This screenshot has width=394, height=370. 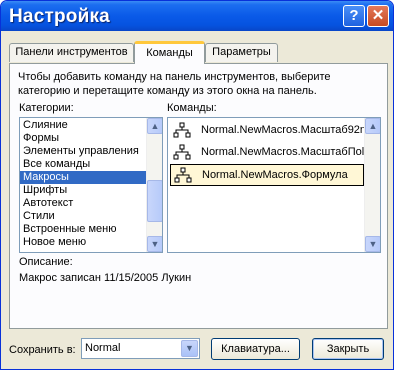 What do you see at coordinates (91, 216) in the screenshot?
I see `category-item: Стили` at bounding box center [91, 216].